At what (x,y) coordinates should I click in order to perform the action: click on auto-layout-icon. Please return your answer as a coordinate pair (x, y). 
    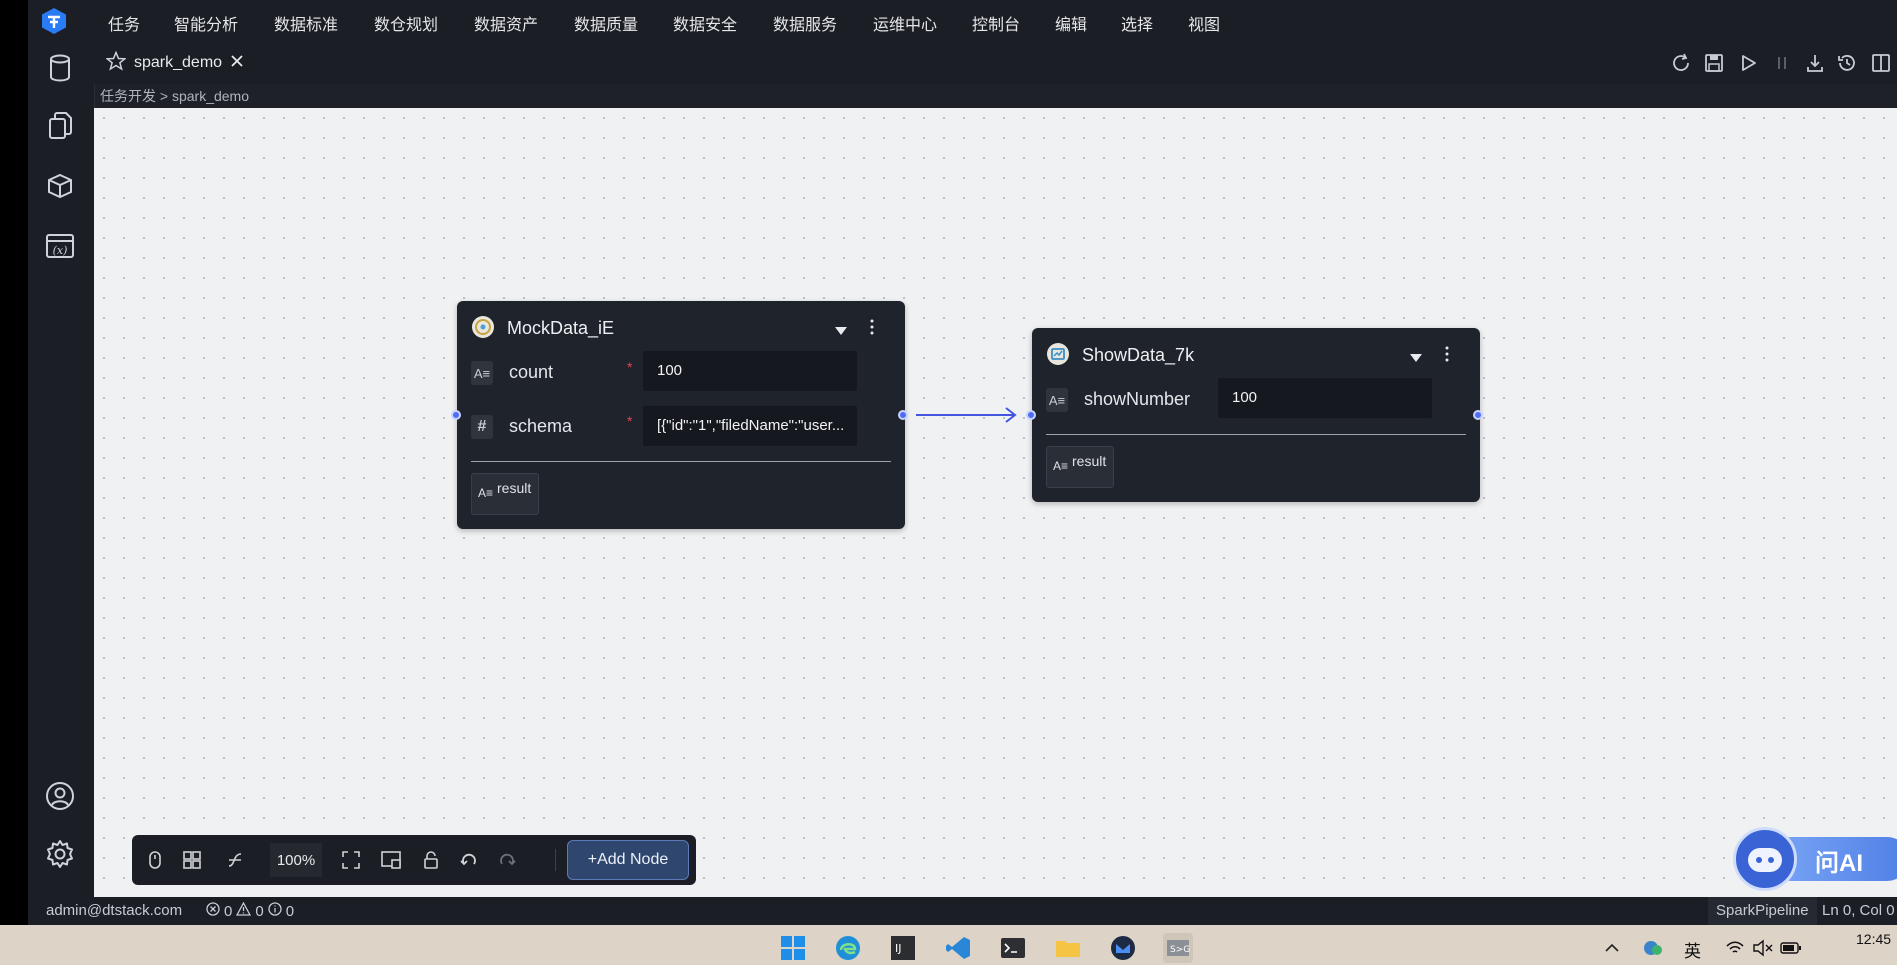
    Looking at the image, I should click on (192, 860).